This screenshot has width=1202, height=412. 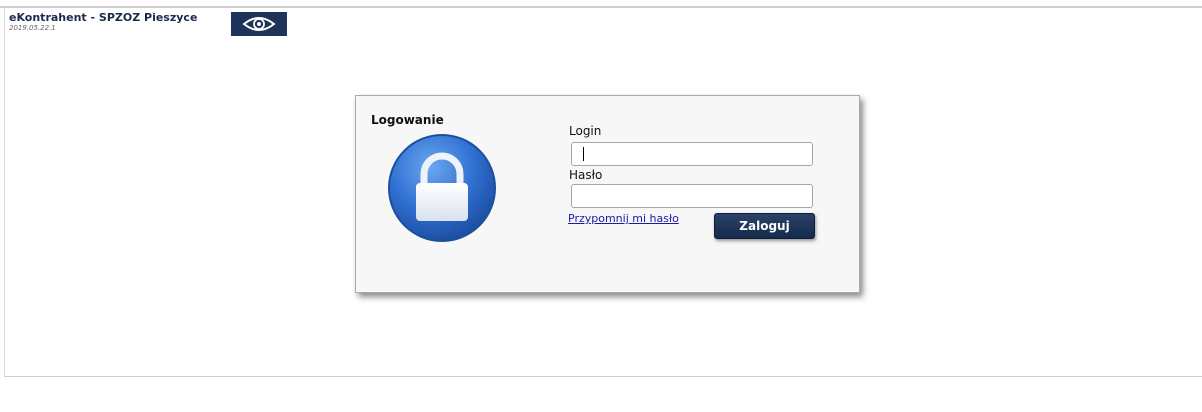 What do you see at coordinates (103, 17) in the screenshot?
I see `app-title: eKontrahent - SPZOZ Pieszyce` at bounding box center [103, 17].